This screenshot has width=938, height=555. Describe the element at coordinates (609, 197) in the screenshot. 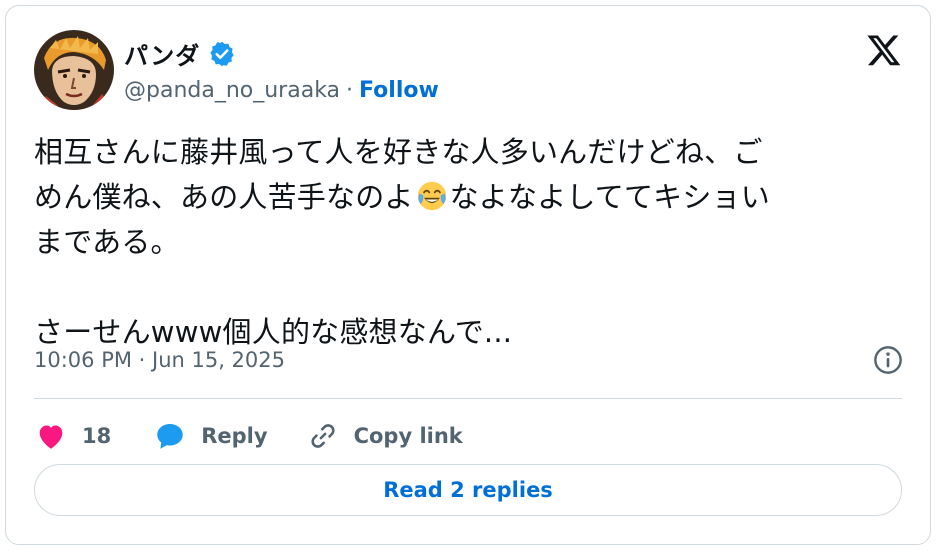

I see `tweet-text-segment: なよなよしててキショい` at that location.